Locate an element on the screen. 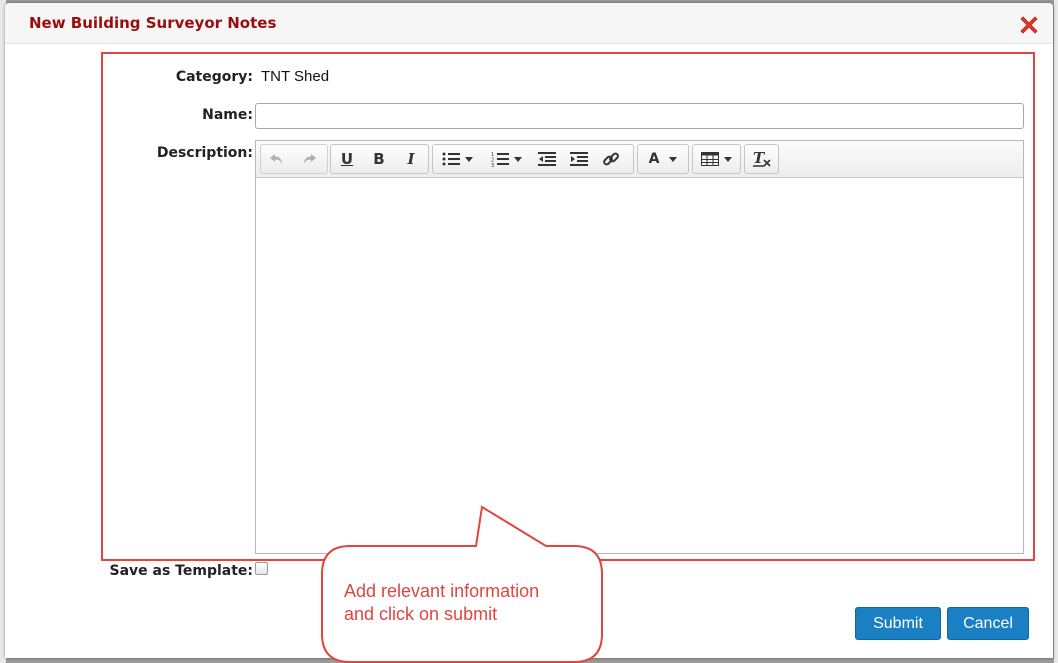  dialog-title: New Building Surveyor Notes is located at coordinates (153, 23).